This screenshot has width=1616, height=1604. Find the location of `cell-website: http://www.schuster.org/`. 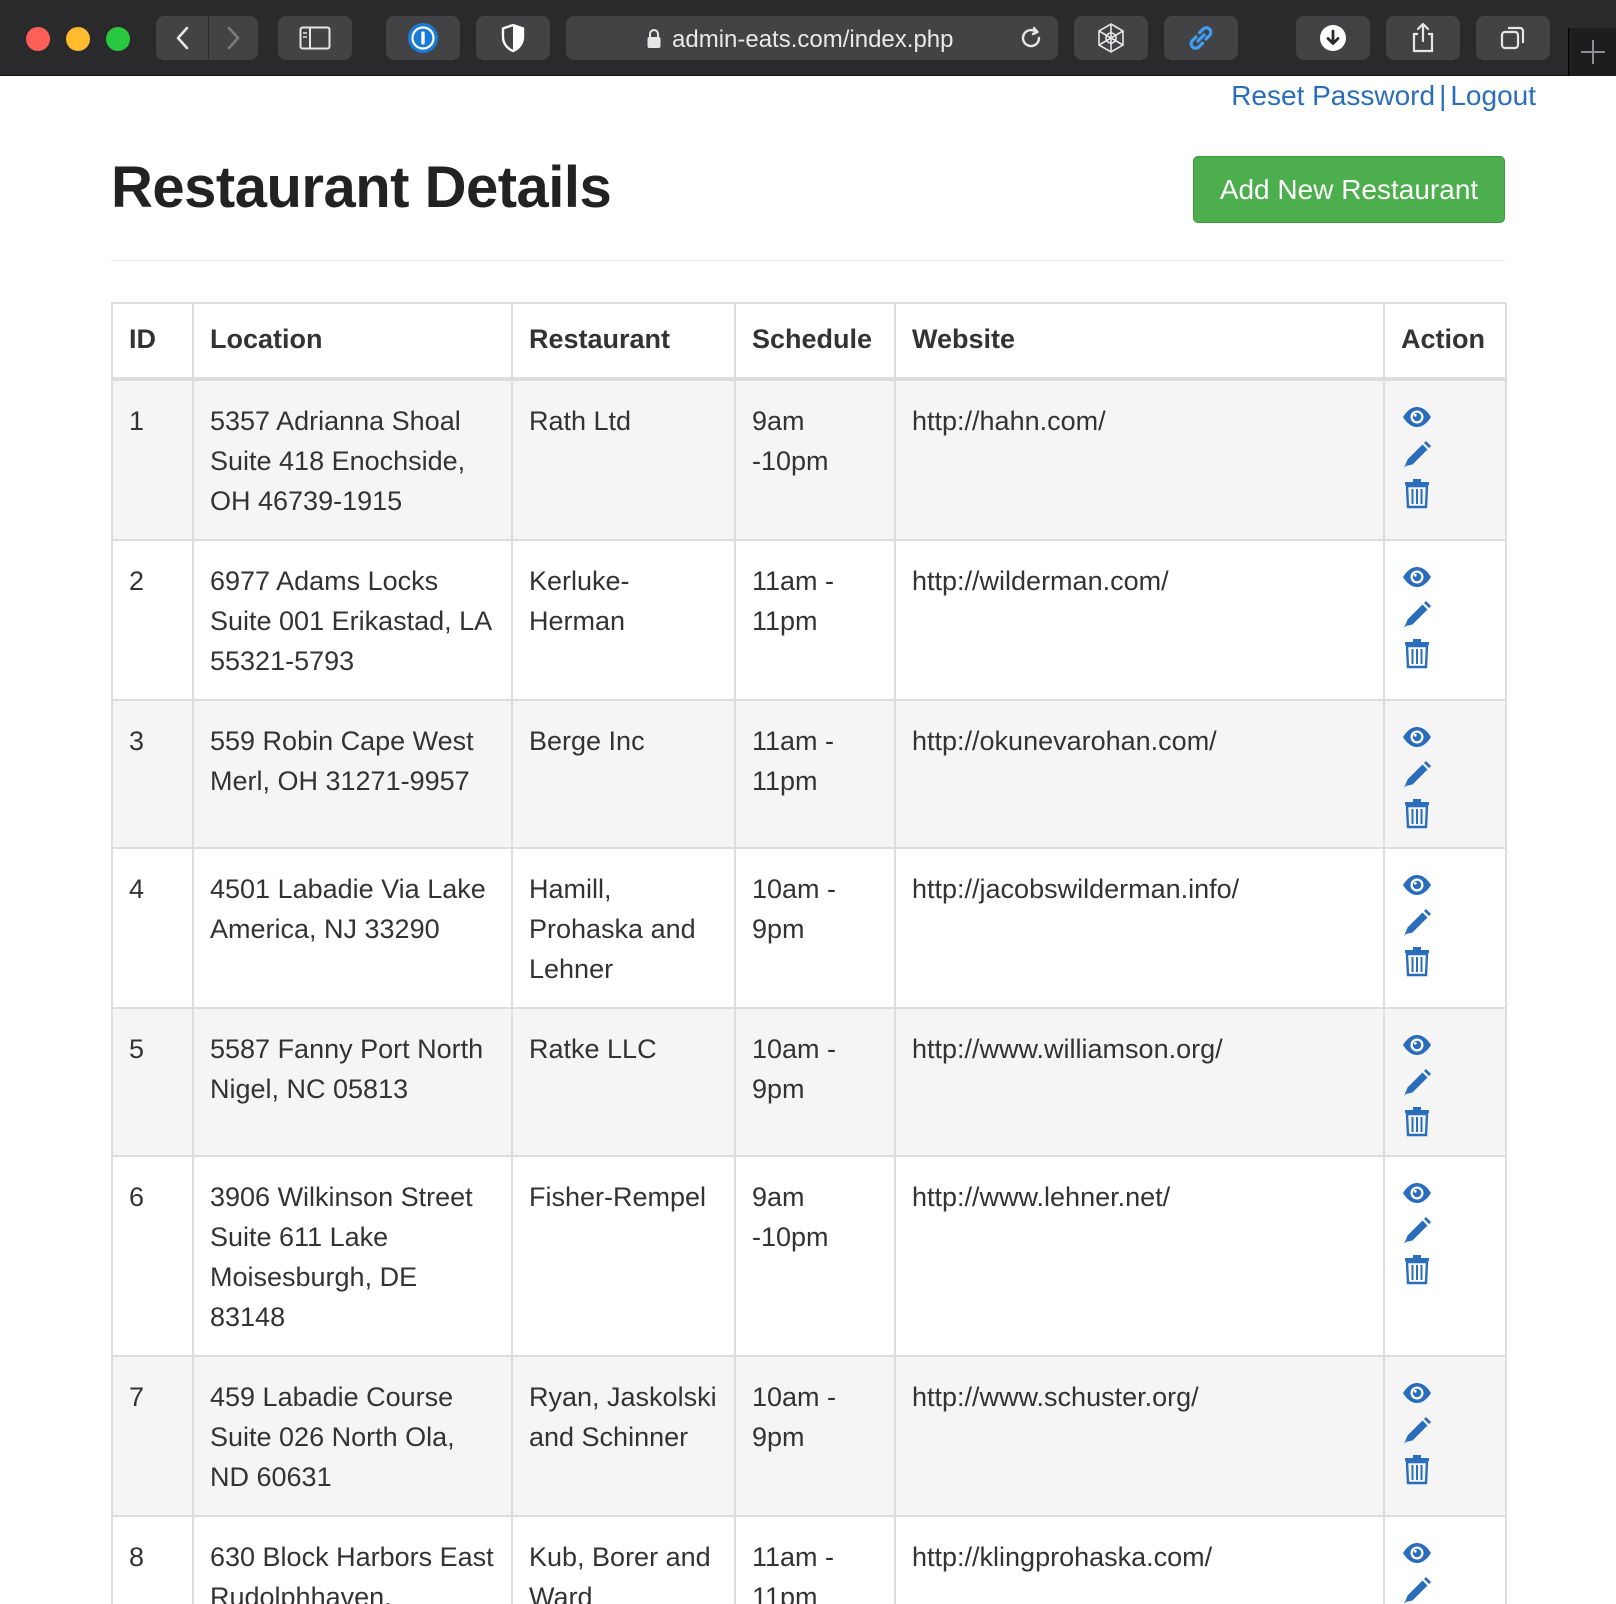

cell-website: http://www.schuster.org/ is located at coordinates (1139, 1436).